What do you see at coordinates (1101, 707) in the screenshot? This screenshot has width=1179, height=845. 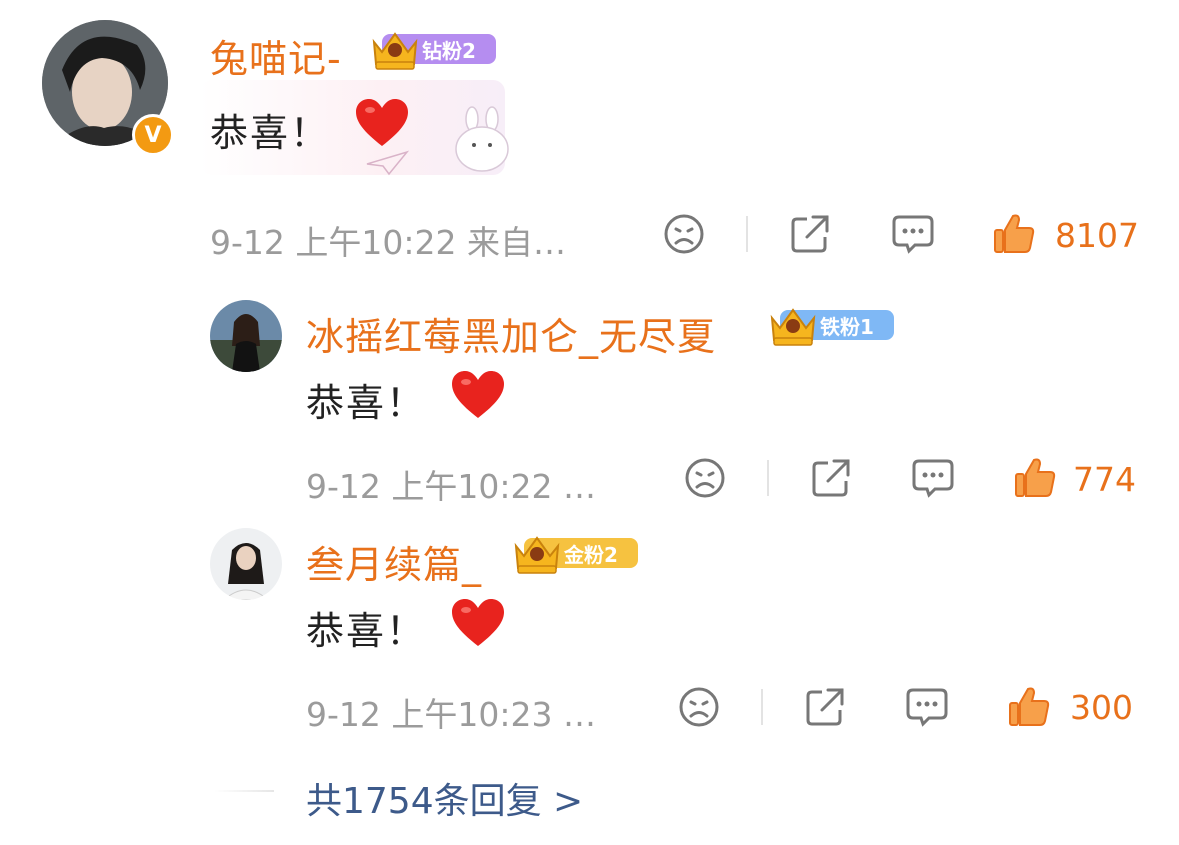 I see `like-count: 300` at bounding box center [1101, 707].